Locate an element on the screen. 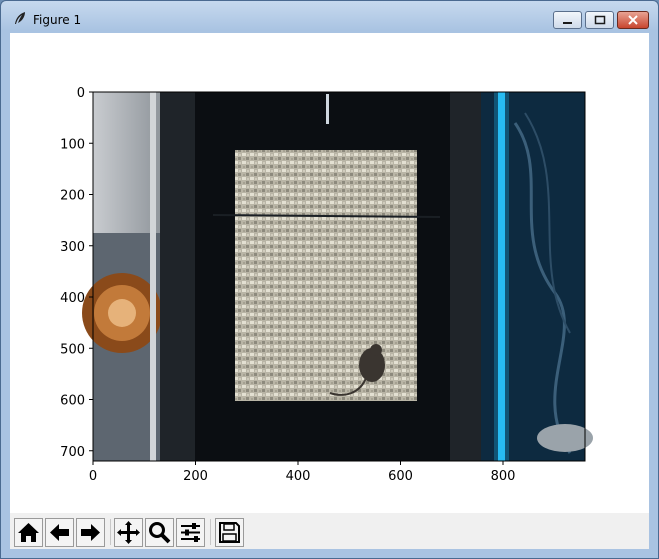 The image size is (659, 559). pan-button is located at coordinates (128, 532).